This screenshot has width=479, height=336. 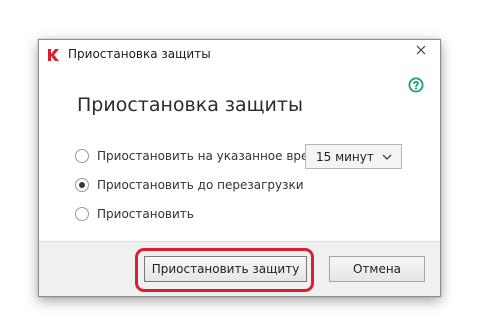 I want to click on close-icon, so click(x=421, y=50).